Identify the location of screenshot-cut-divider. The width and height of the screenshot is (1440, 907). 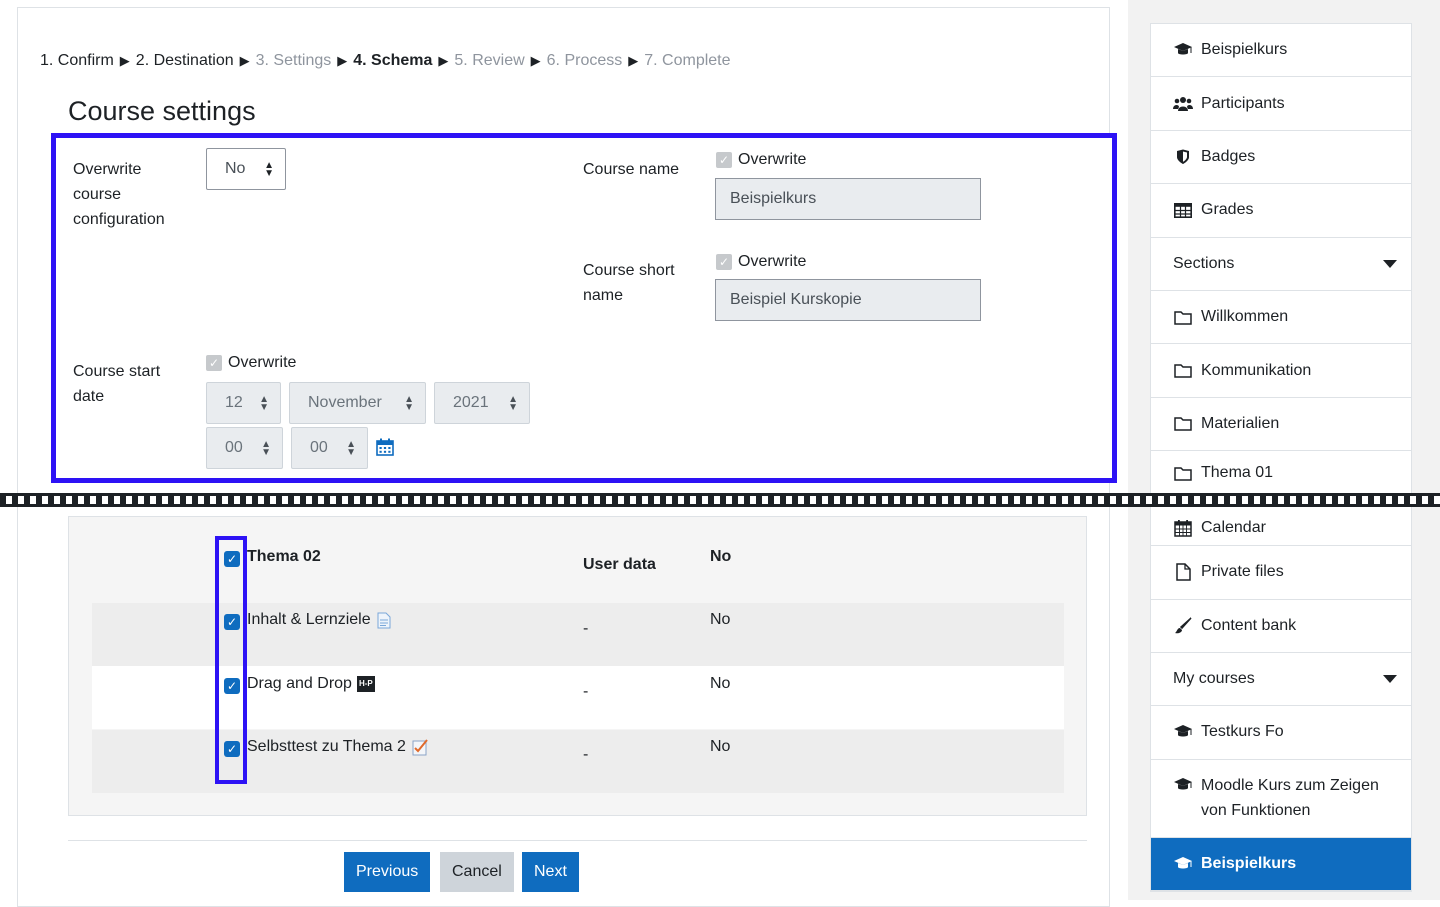
(720, 500).